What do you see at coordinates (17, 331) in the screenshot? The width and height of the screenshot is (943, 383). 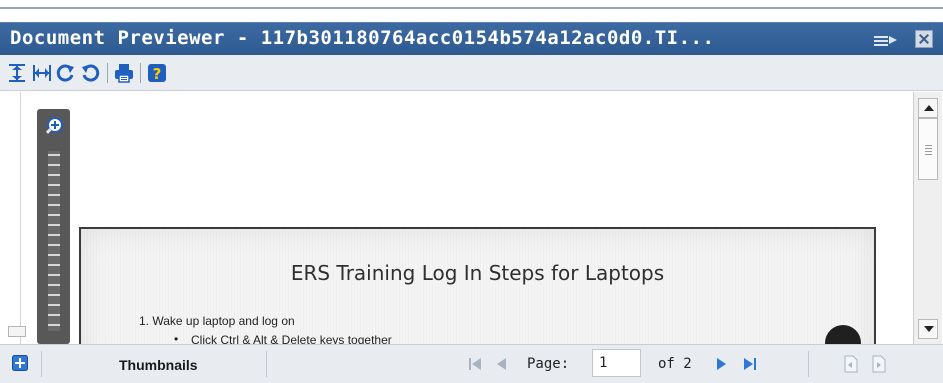 I see `zoom-slider-handle` at bounding box center [17, 331].